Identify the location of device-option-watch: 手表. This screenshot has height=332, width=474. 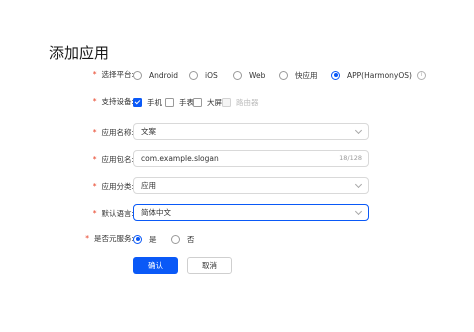
(179, 102).